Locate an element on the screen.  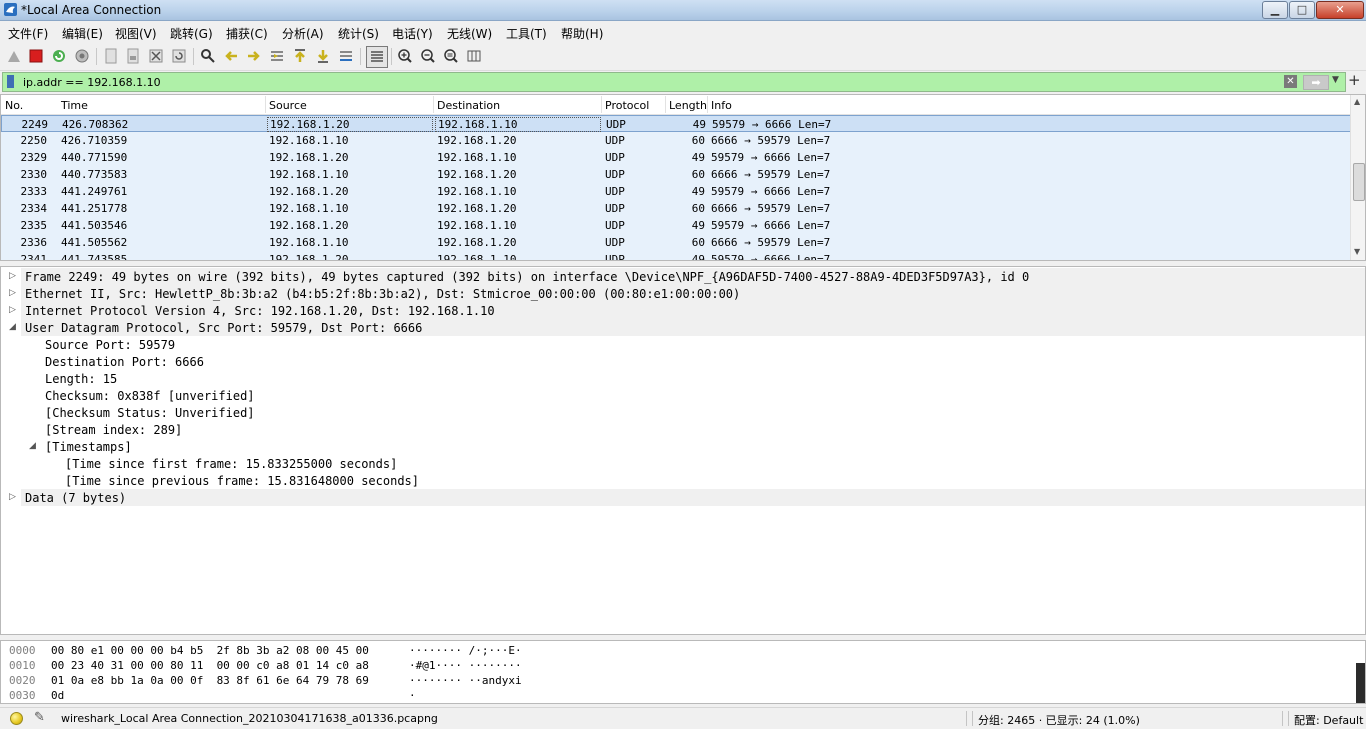
packet-list-scrollbar: ▲ ▼ is located at coordinates (1357, 177).